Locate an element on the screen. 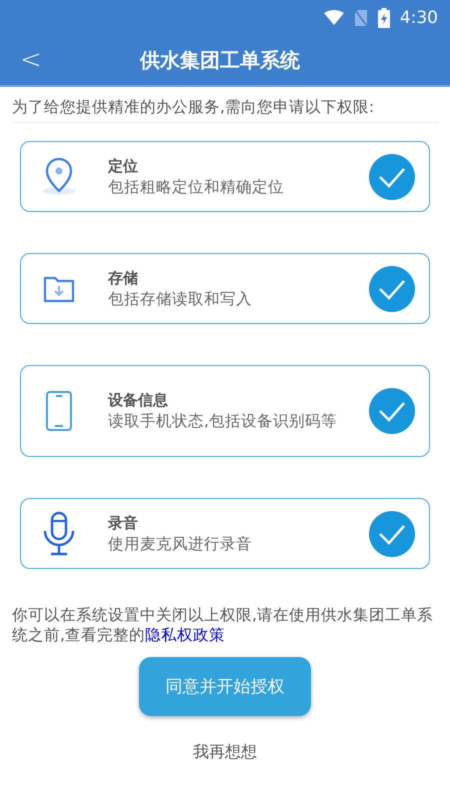 This screenshot has width=450, height=800. folder-download-icon is located at coordinates (59, 288).